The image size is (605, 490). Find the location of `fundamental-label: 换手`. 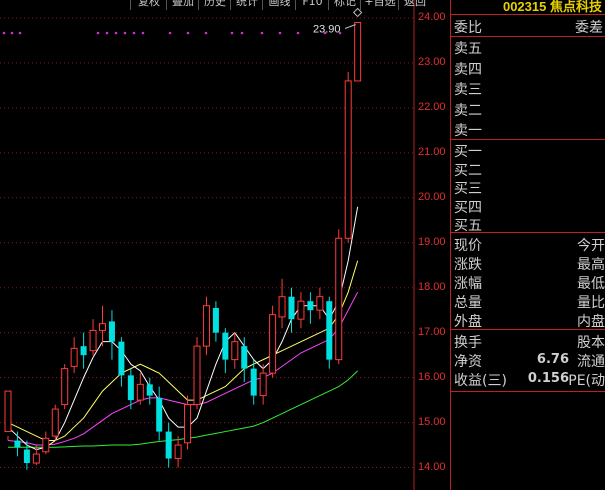

fundamental-label: 换手 is located at coordinates (468, 343).